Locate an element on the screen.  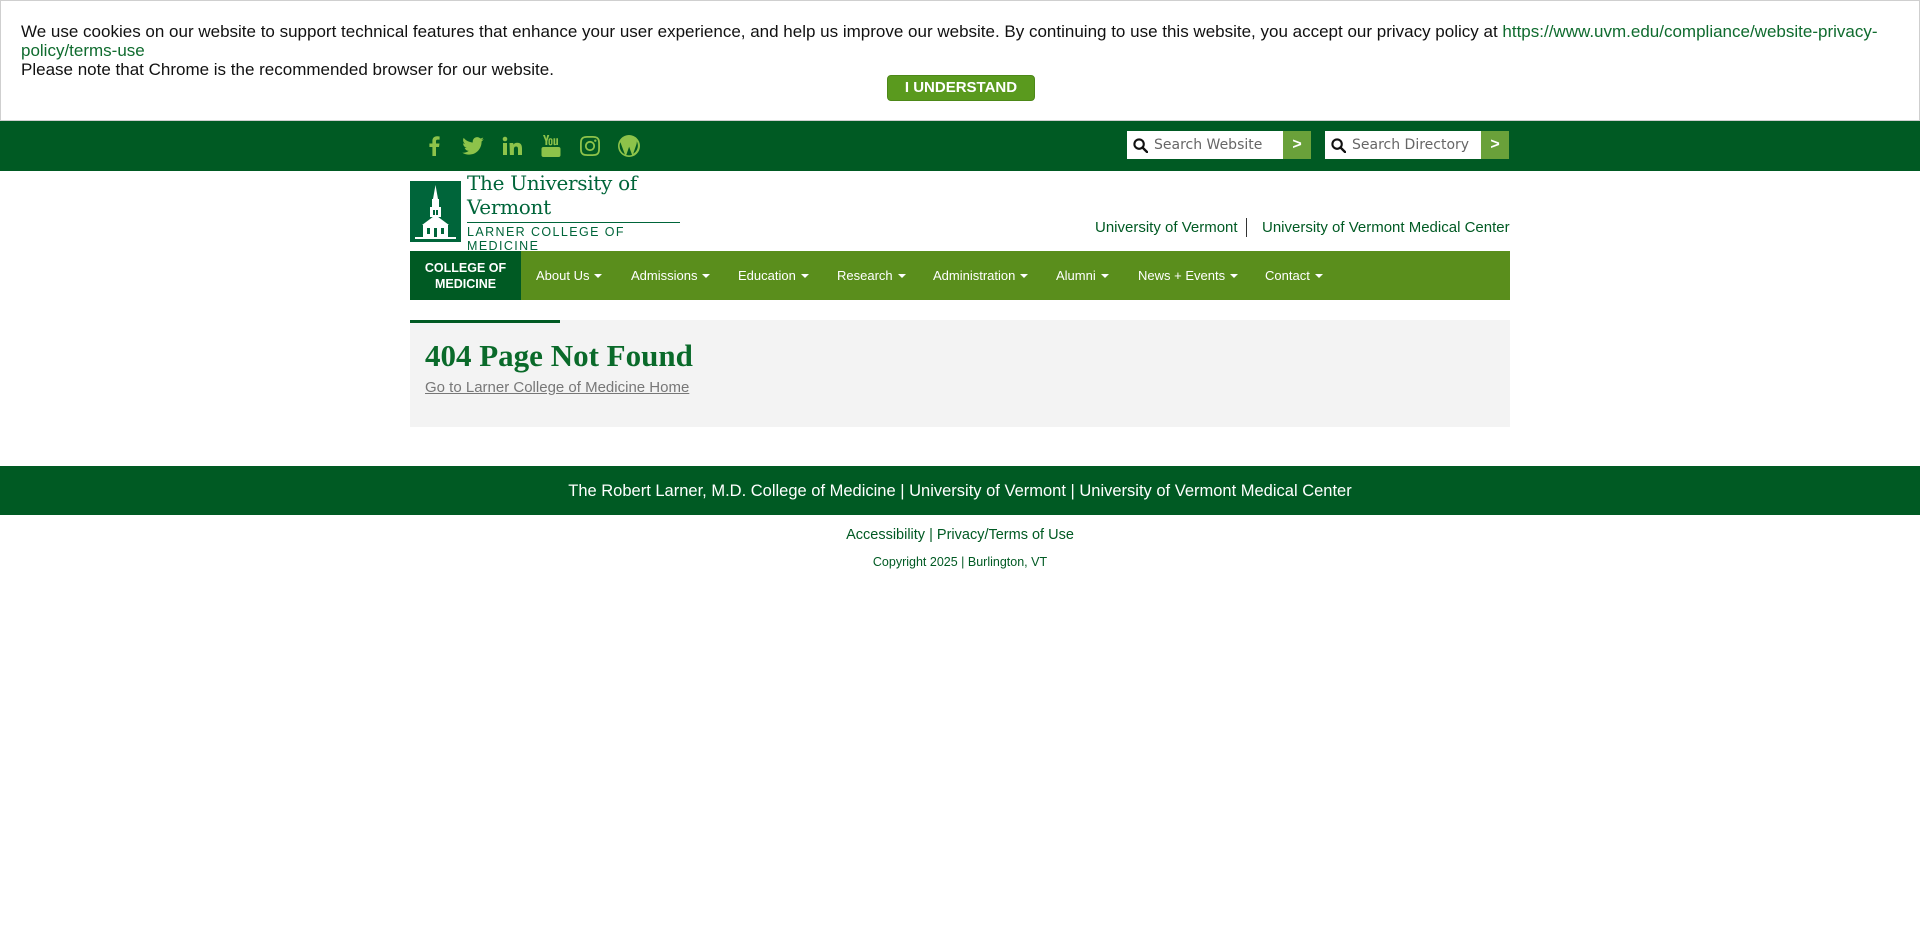
instagram-icon is located at coordinates (590, 146).